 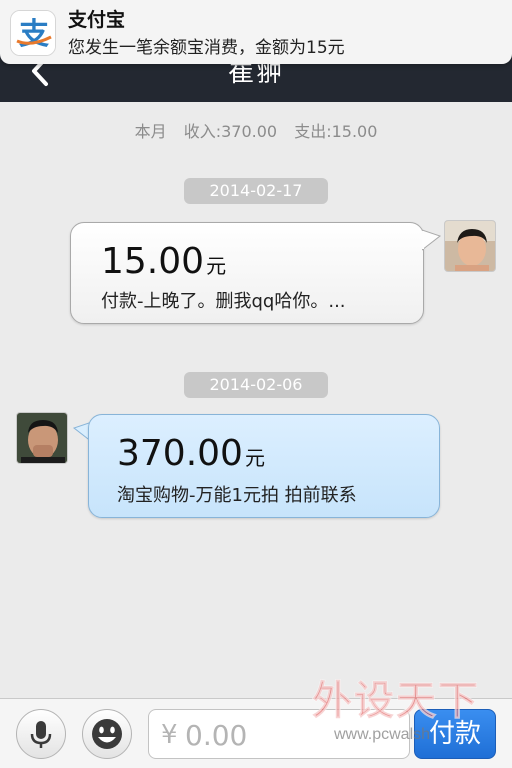 What do you see at coordinates (191, 453) in the screenshot?
I see `transaction-amount: 370.00 元` at bounding box center [191, 453].